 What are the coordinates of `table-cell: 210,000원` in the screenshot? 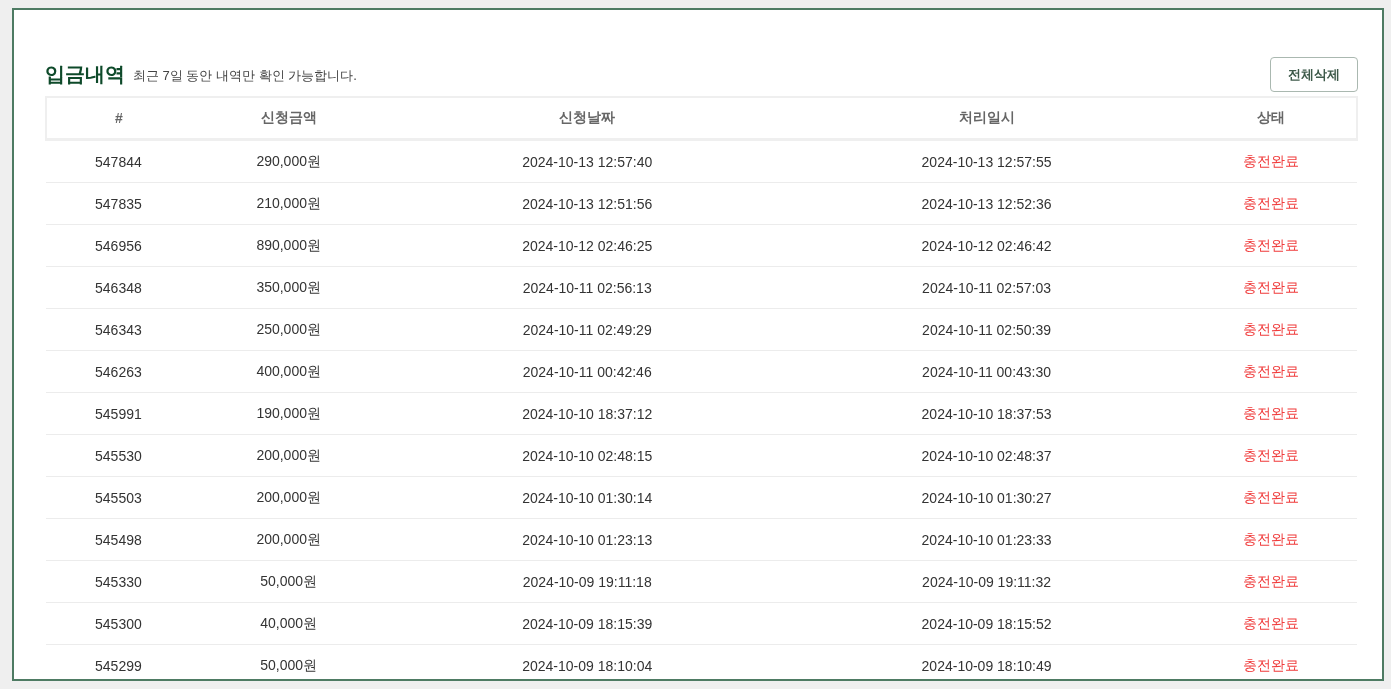 It's located at (288, 203).